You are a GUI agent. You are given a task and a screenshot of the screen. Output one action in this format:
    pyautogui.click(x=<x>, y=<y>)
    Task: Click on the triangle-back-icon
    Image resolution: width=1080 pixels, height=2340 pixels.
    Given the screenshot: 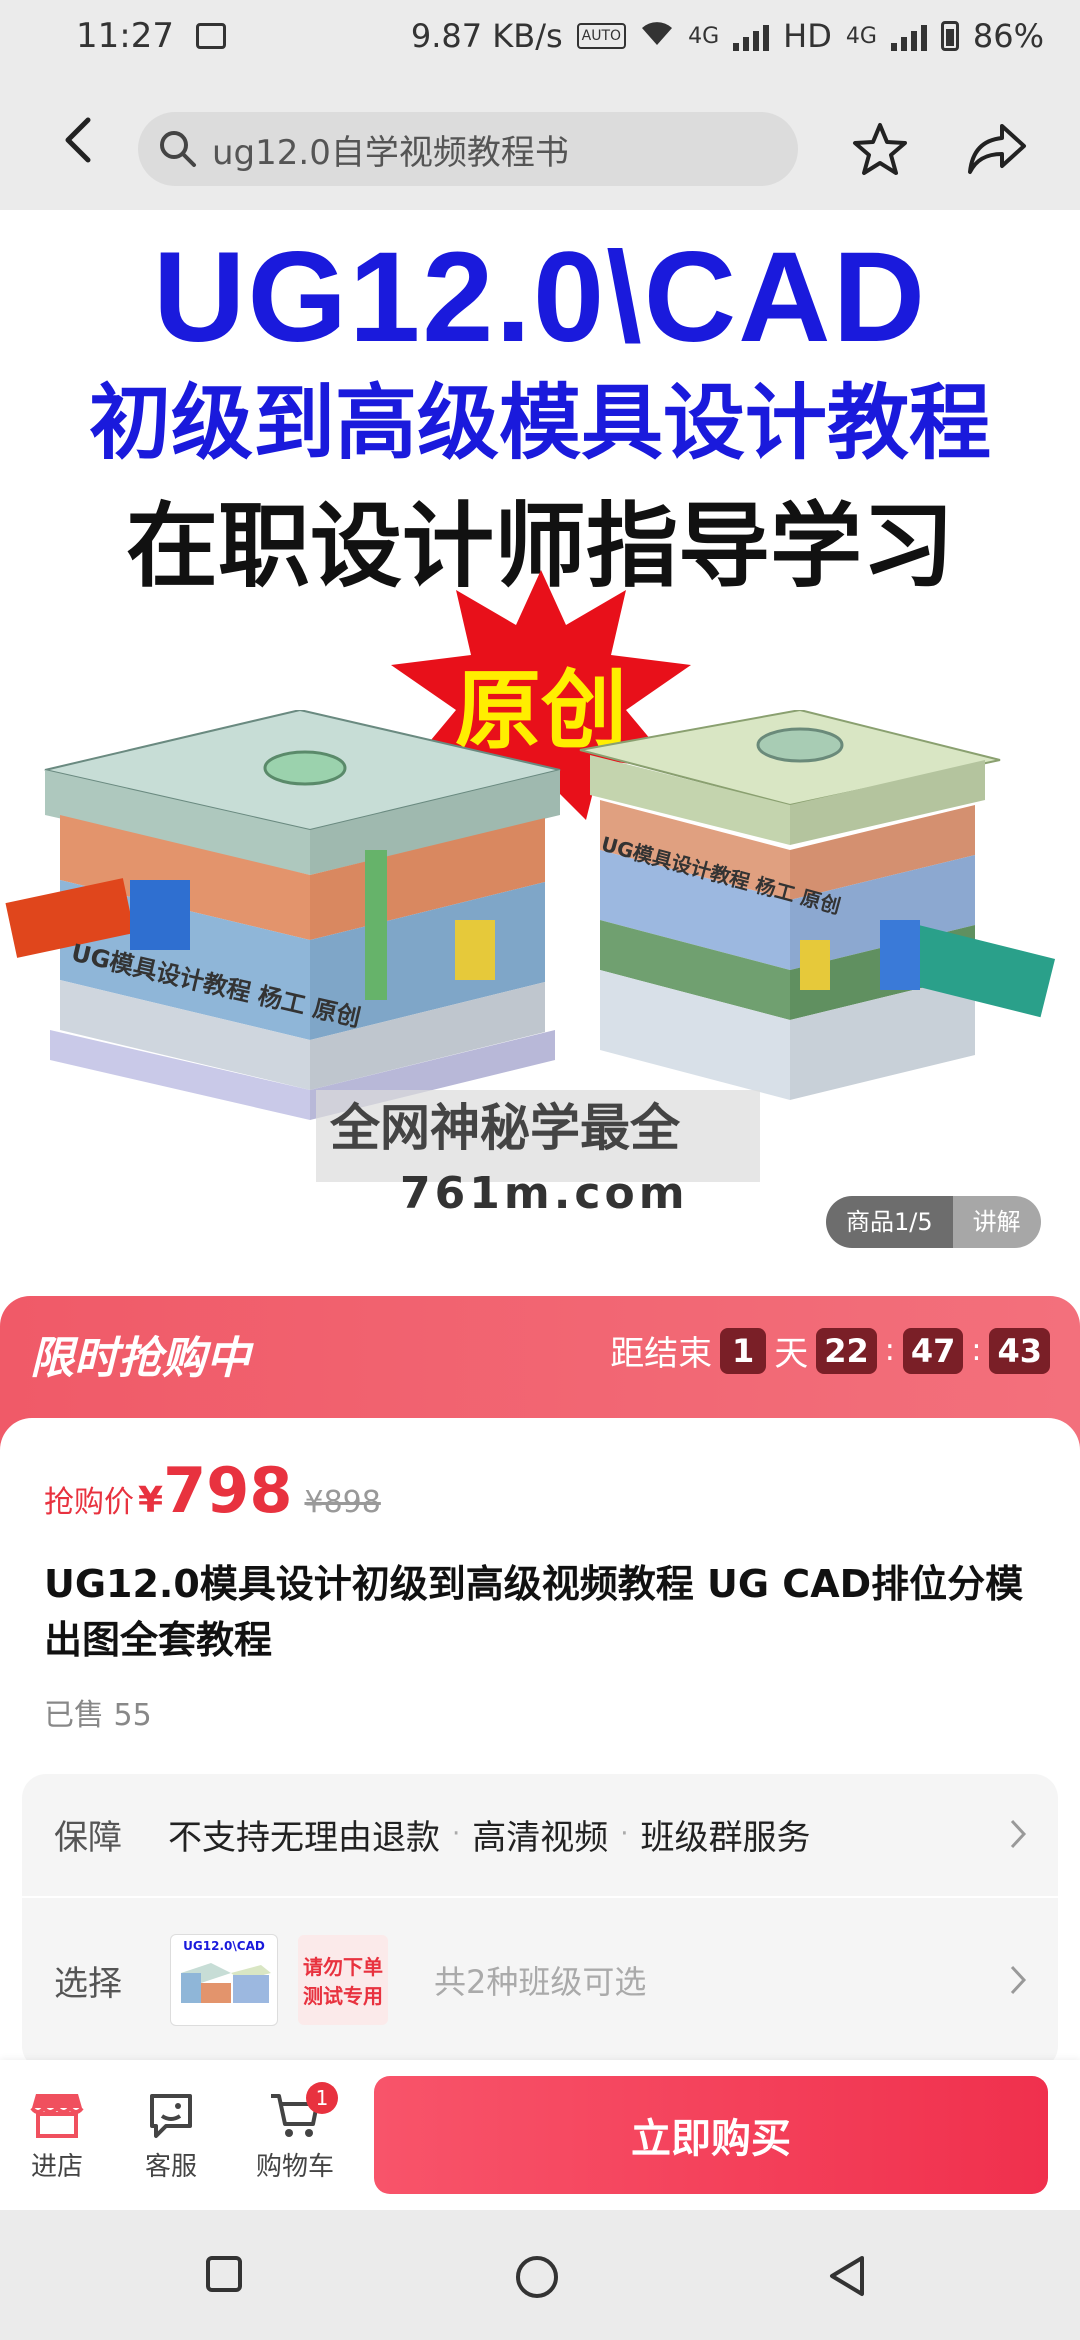 What is the action you would take?
    pyautogui.click(x=847, y=2276)
    